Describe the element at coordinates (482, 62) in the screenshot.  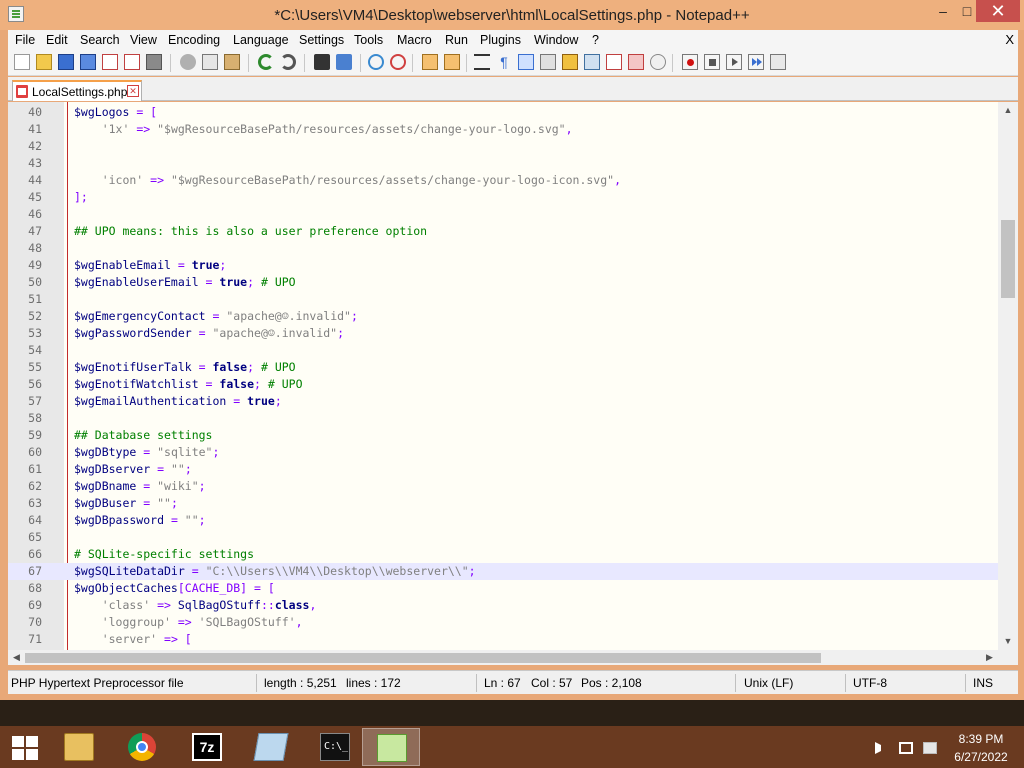
I see `word-wrap-icon` at that location.